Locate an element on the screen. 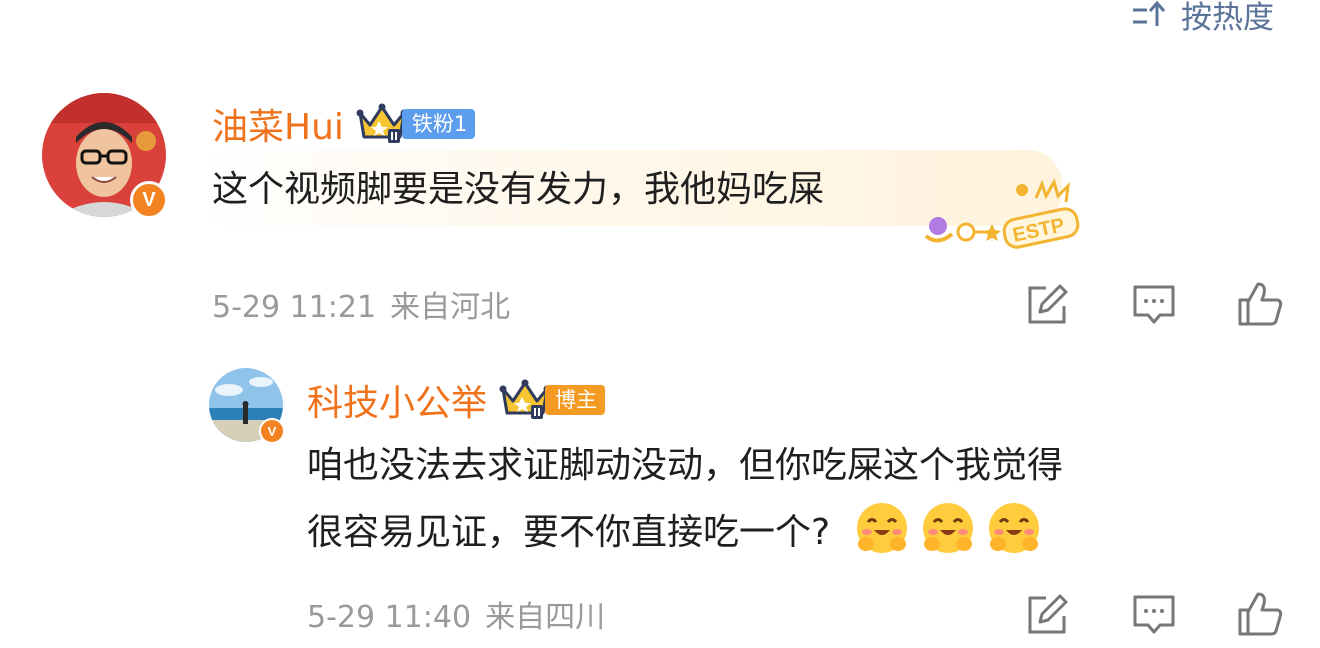 The width and height of the screenshot is (1320, 648). reply-meta: 5-29 11:40 来自四川 is located at coordinates (456, 614).